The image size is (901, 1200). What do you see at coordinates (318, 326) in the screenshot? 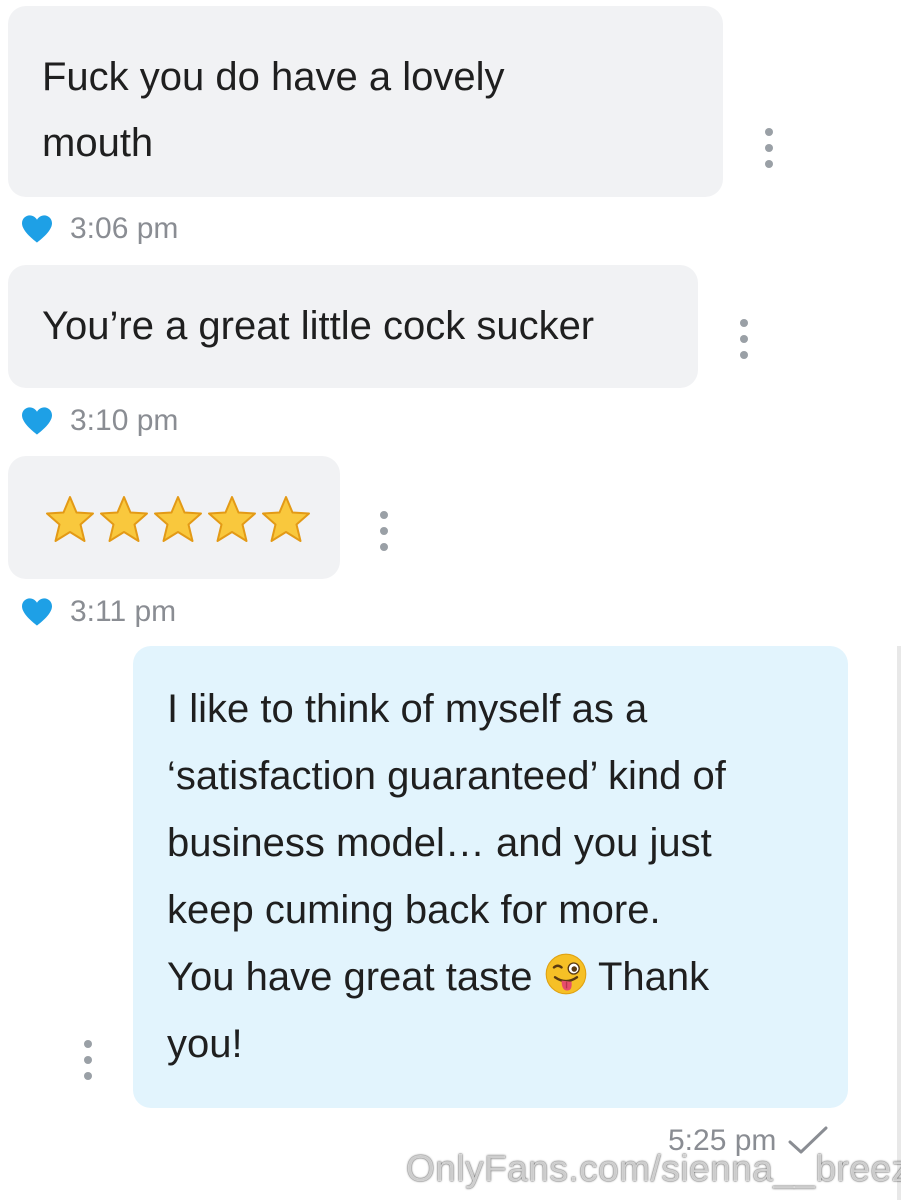
I see `message-text: You’re a great little cock sucker` at bounding box center [318, 326].